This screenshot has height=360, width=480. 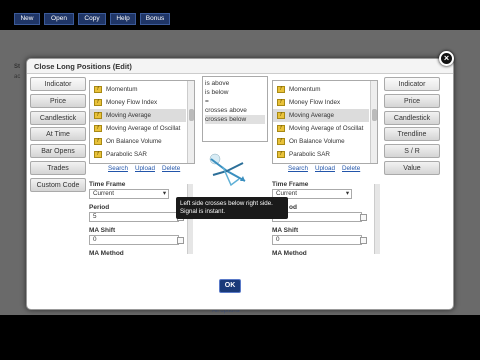 What do you see at coordinates (235, 92) in the screenshot?
I see `condition-option: is below` at bounding box center [235, 92].